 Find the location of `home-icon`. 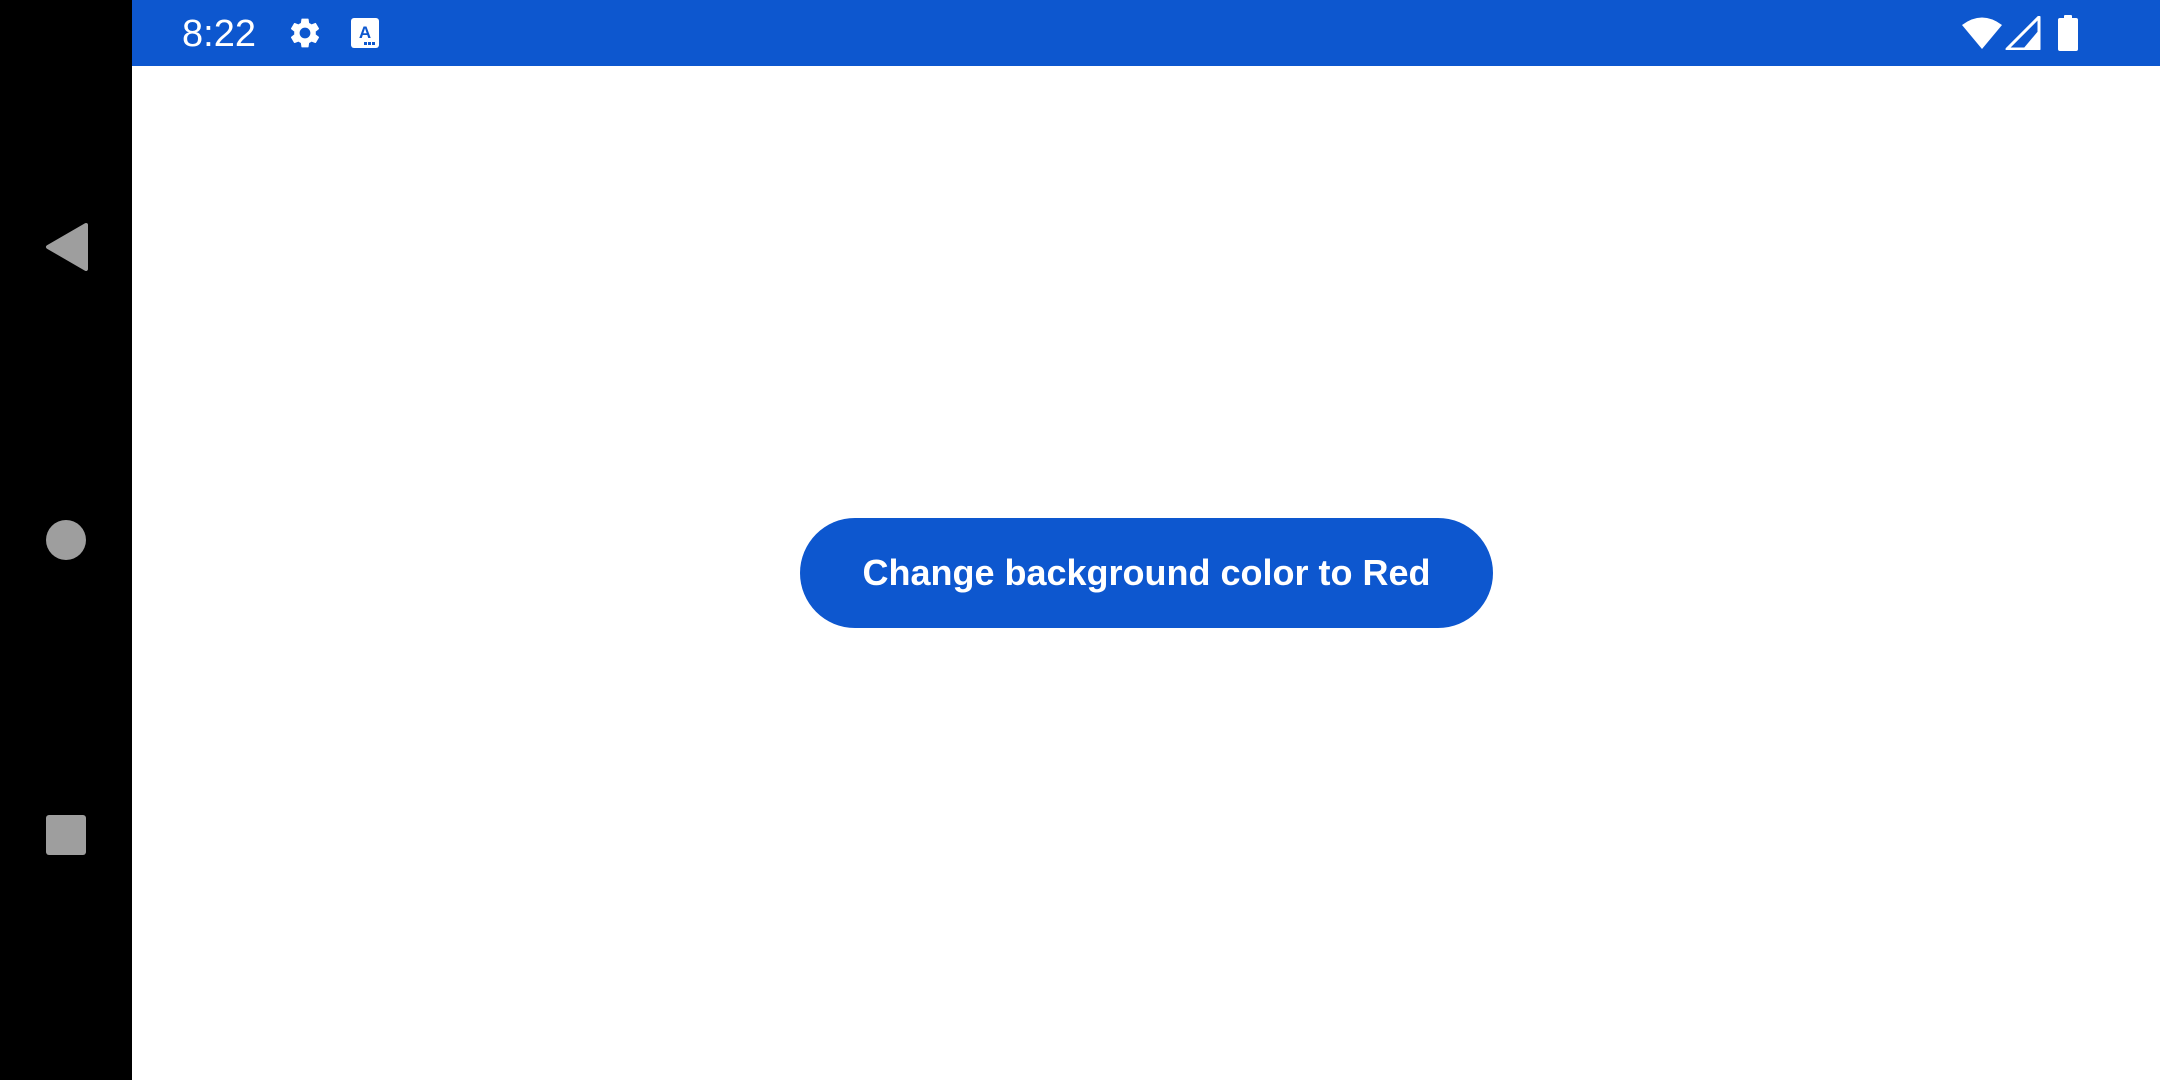

home-icon is located at coordinates (66, 540).